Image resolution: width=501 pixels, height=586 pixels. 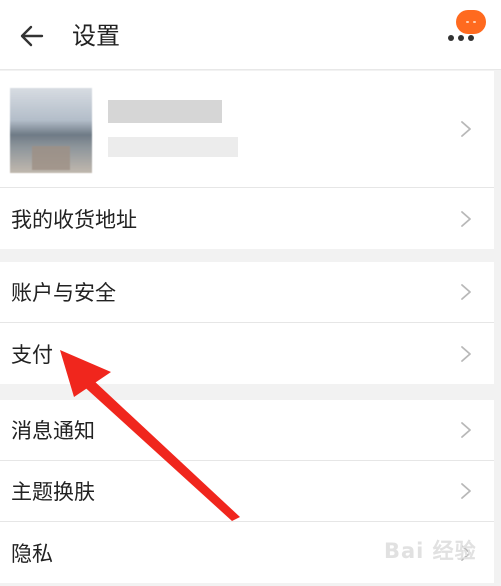 I want to click on account-security-label: 账户与安全, so click(x=63, y=293).